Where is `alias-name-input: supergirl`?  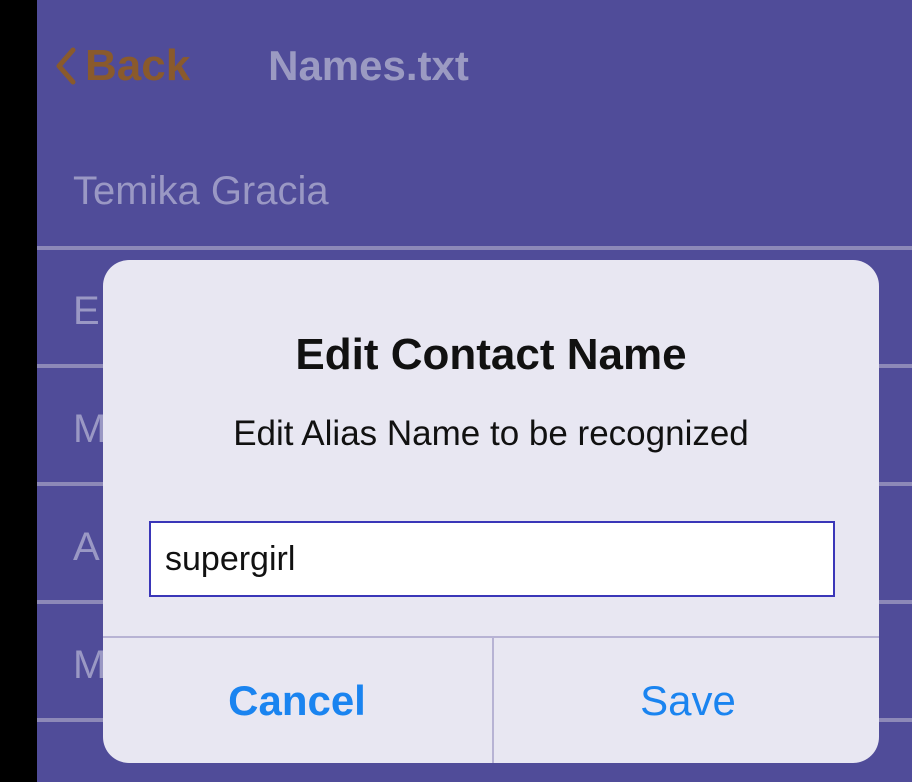
alias-name-input: supergirl is located at coordinates (492, 559).